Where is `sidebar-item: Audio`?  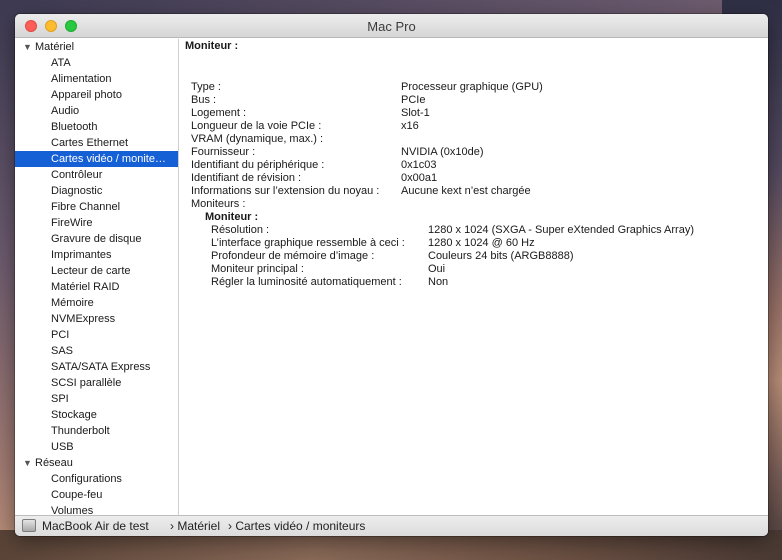
sidebar-item: Audio is located at coordinates (96, 111).